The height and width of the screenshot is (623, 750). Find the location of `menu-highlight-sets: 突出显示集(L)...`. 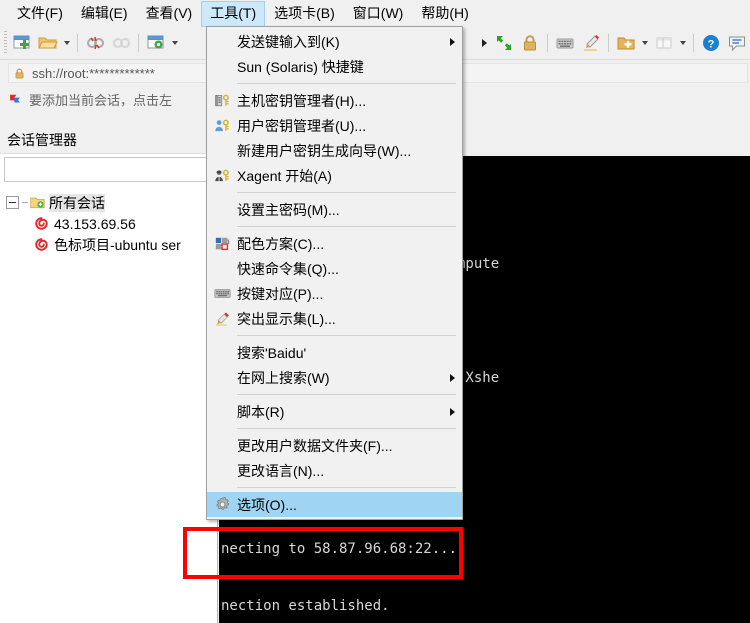

menu-highlight-sets: 突出显示集(L)... is located at coordinates (334, 318).